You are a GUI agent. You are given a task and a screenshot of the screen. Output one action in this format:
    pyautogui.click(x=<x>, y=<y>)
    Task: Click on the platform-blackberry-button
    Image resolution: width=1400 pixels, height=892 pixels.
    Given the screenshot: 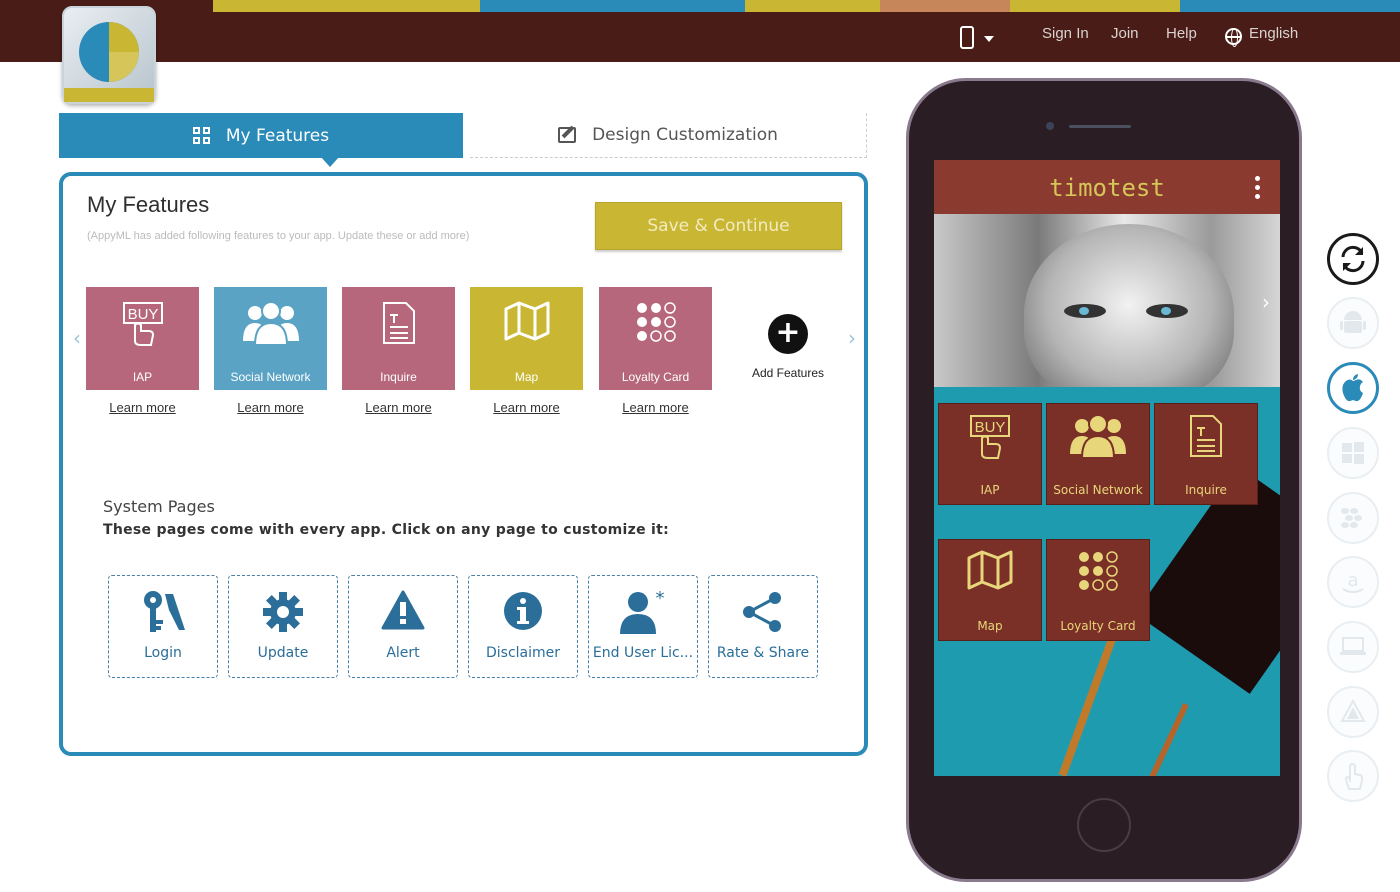 What is the action you would take?
    pyautogui.click(x=1353, y=518)
    